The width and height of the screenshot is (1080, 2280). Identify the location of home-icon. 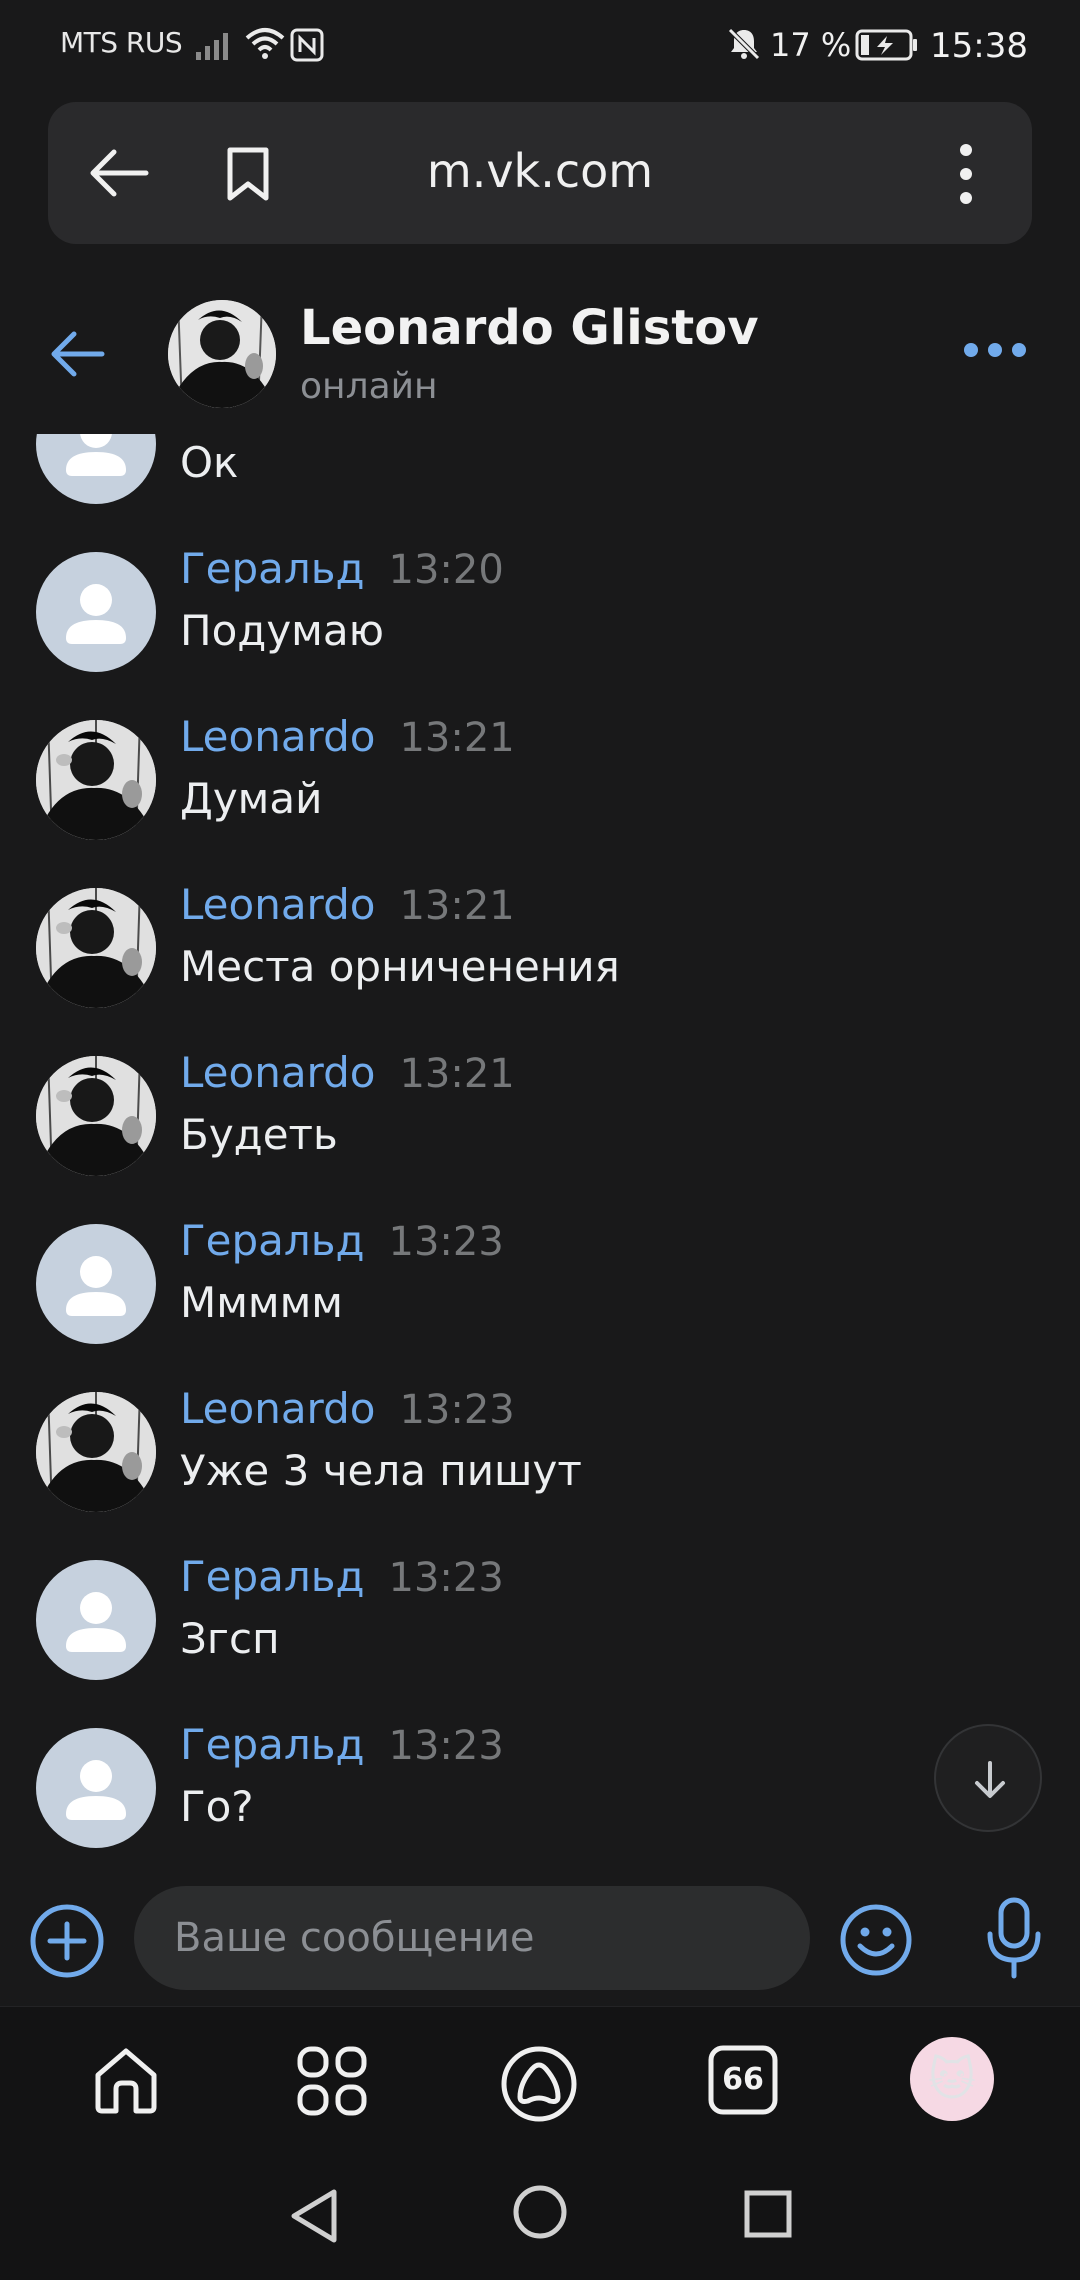
(126, 2081).